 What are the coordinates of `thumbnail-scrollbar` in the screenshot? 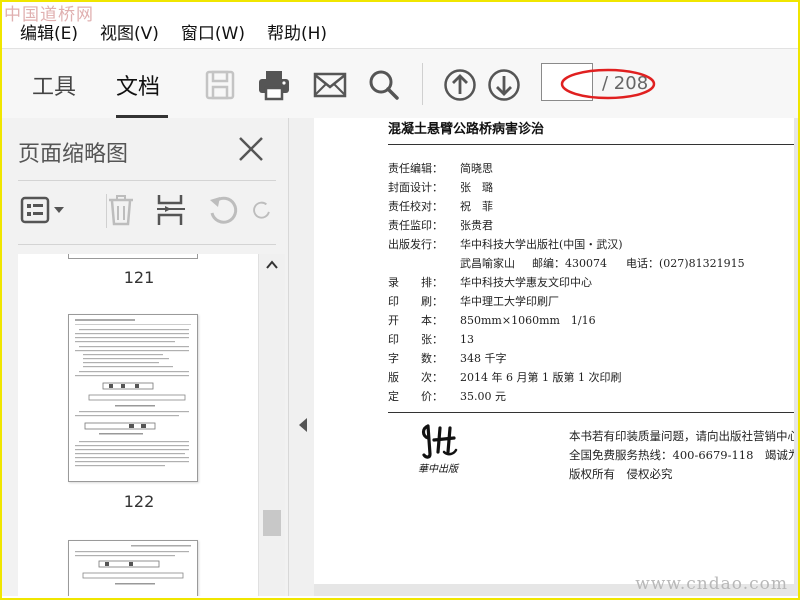 It's located at (271, 425).